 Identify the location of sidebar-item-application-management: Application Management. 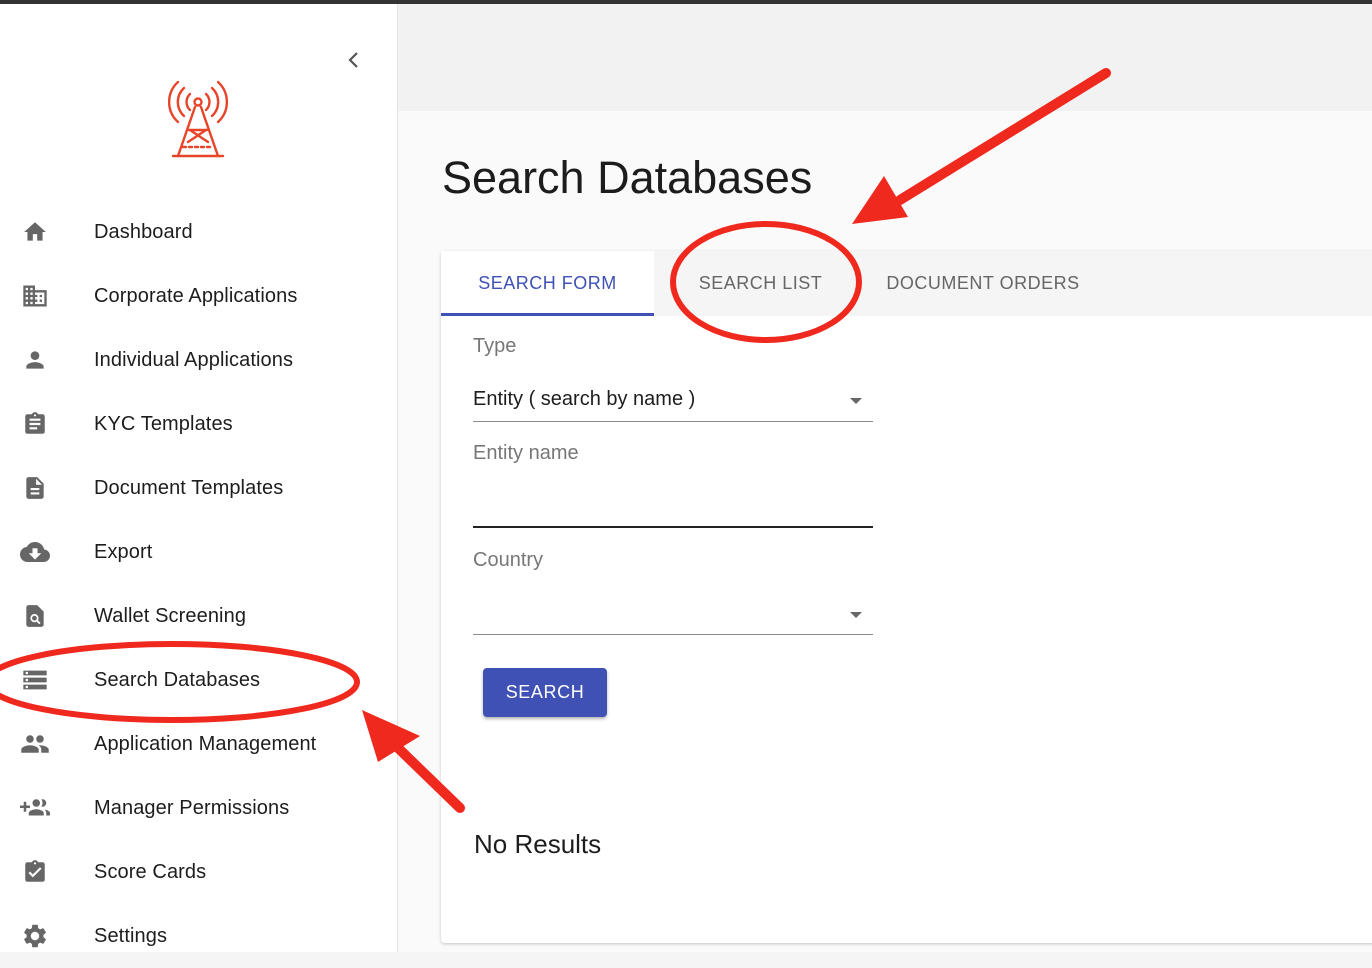
(198, 744).